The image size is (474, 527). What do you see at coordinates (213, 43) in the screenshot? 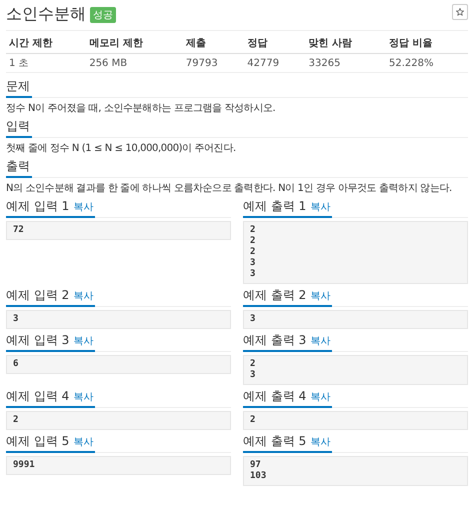
I see `table-header-cell: 제출` at bounding box center [213, 43].